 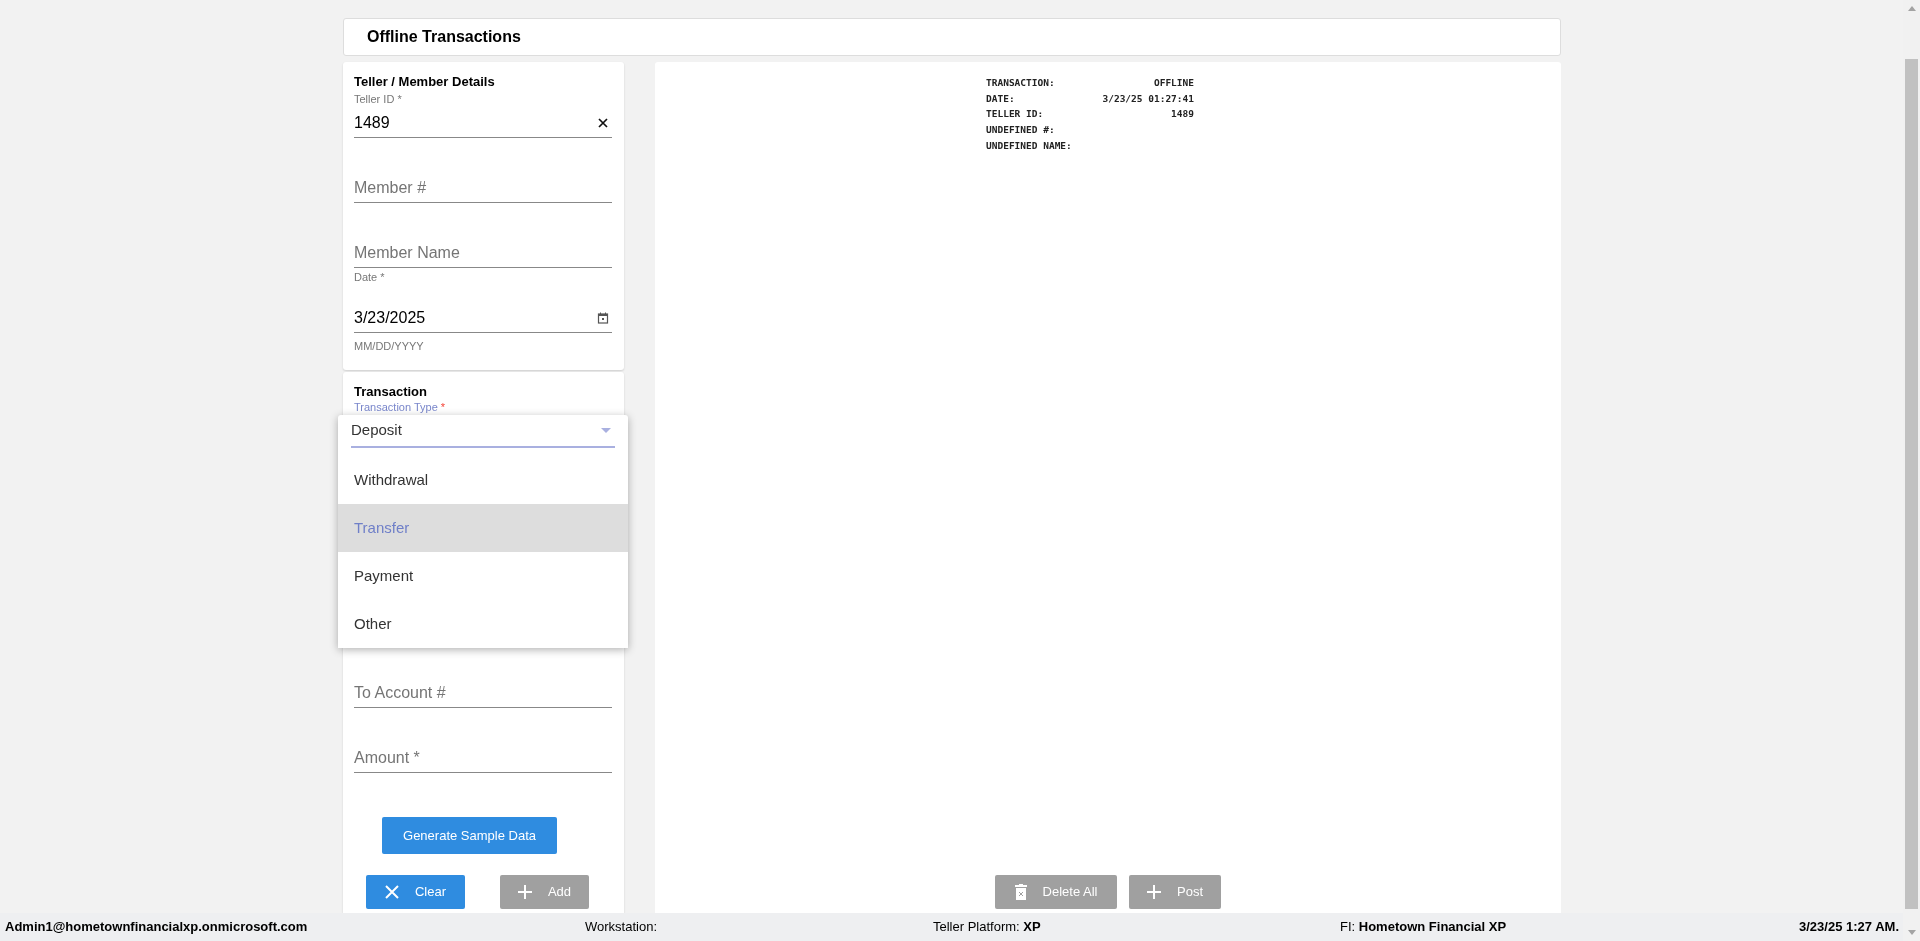 What do you see at coordinates (1182, 114) in the screenshot?
I see `receipt-value: 1489` at bounding box center [1182, 114].